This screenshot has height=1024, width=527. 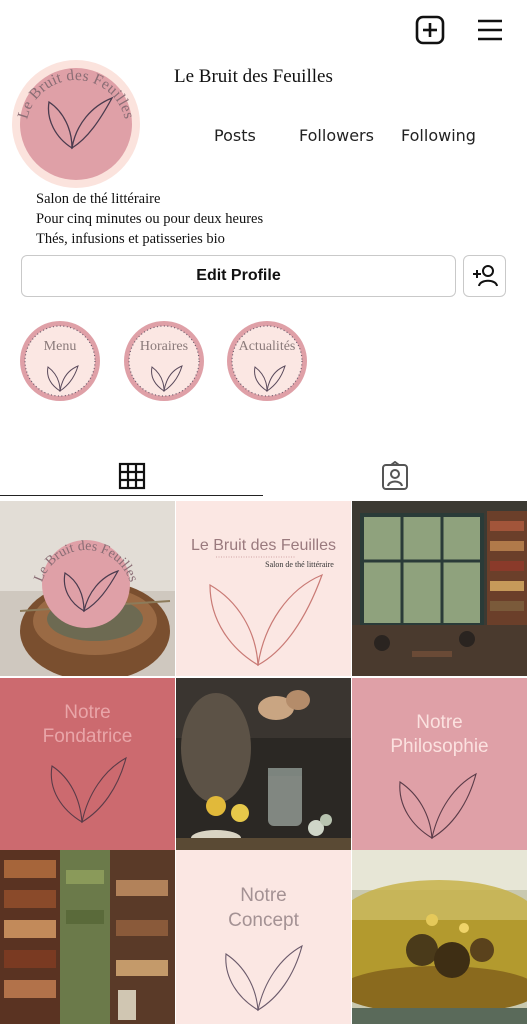 I want to click on grid-icon, so click(x=131, y=475).